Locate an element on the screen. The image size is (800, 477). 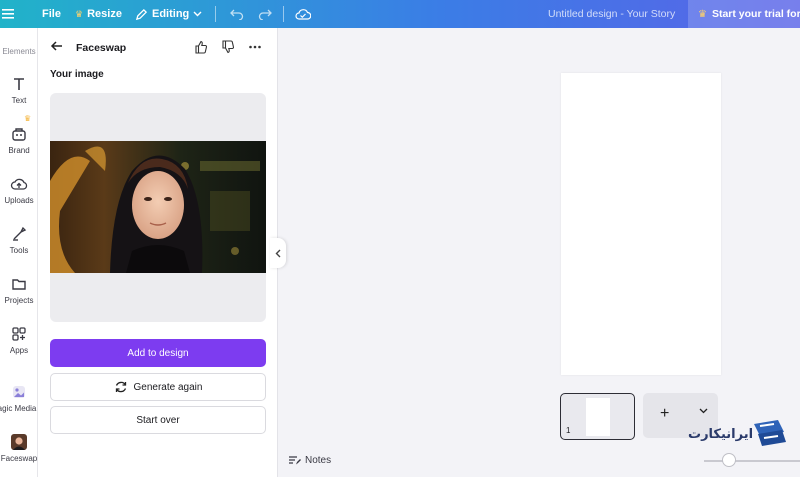
trial-label: Start your trial for € is located at coordinates (755, 14).